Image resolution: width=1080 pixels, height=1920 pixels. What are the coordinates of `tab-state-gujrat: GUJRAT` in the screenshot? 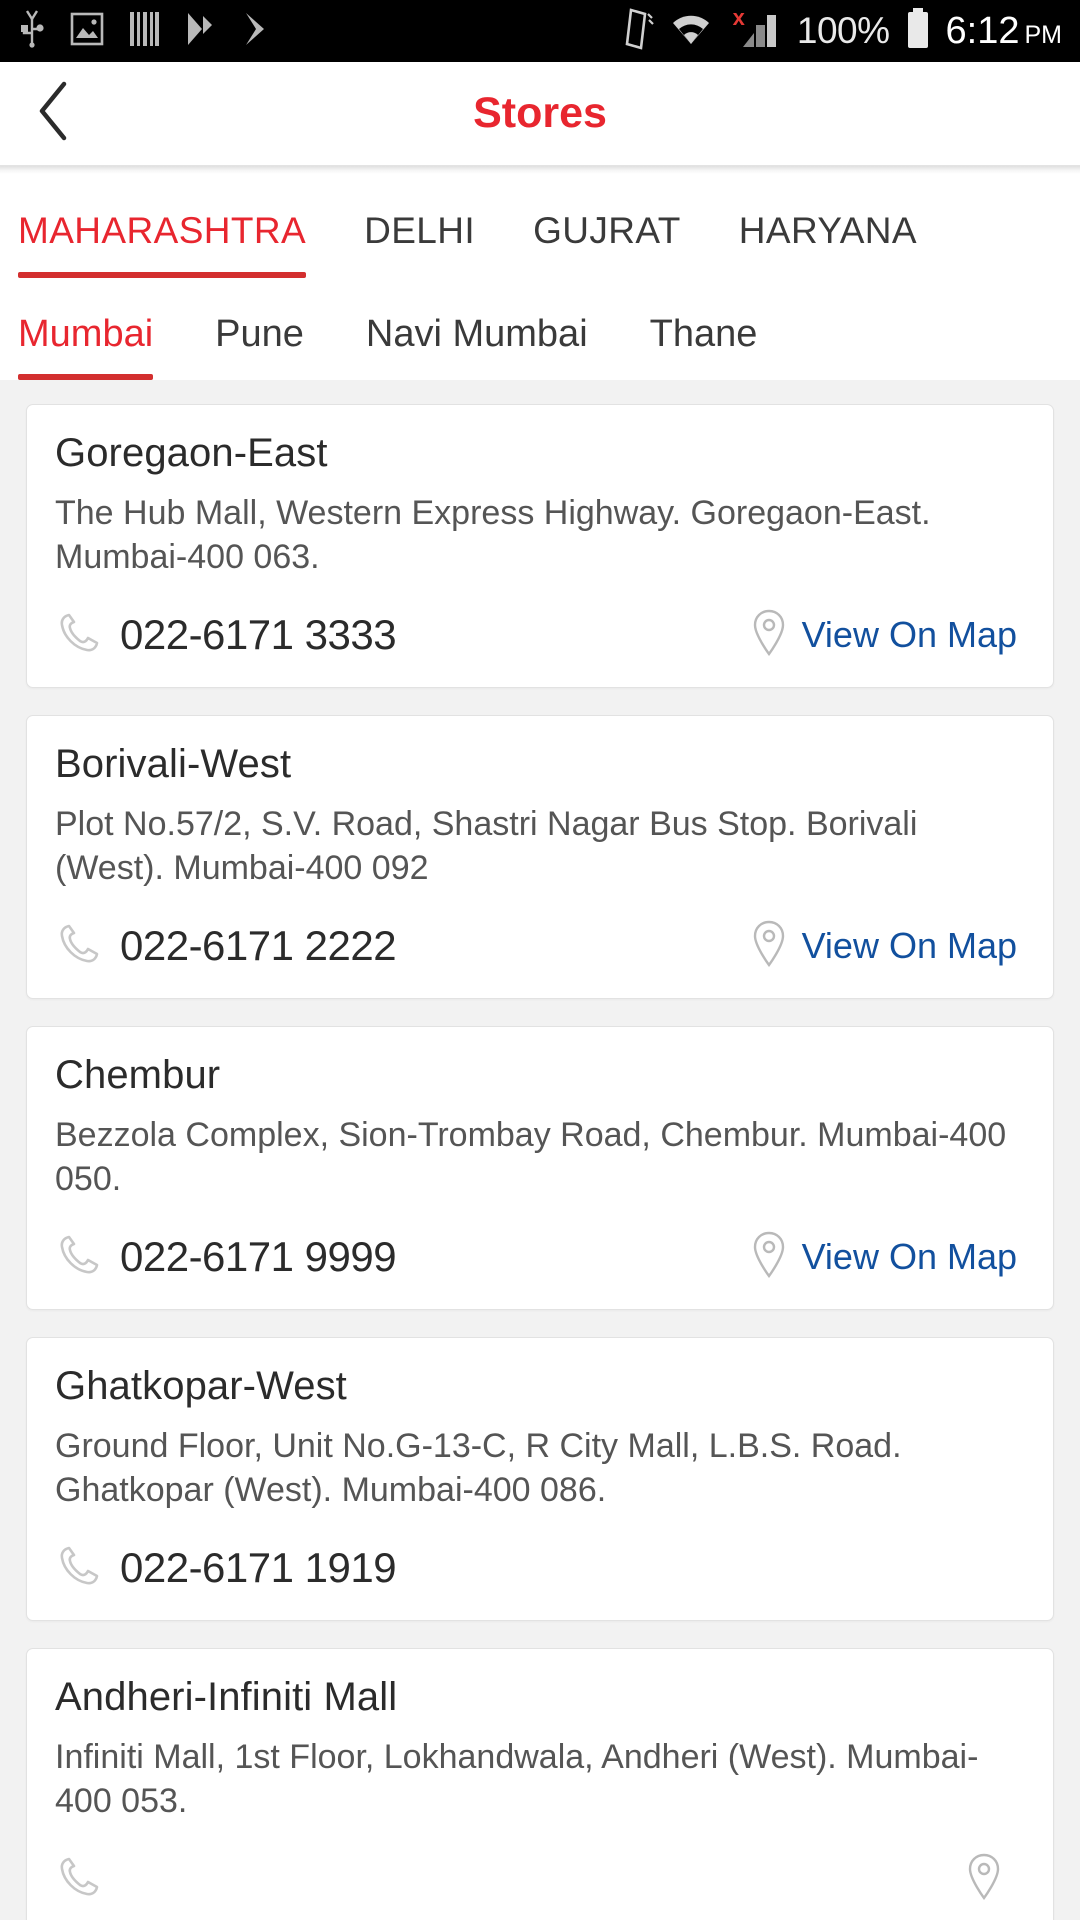 It's located at (607, 226).